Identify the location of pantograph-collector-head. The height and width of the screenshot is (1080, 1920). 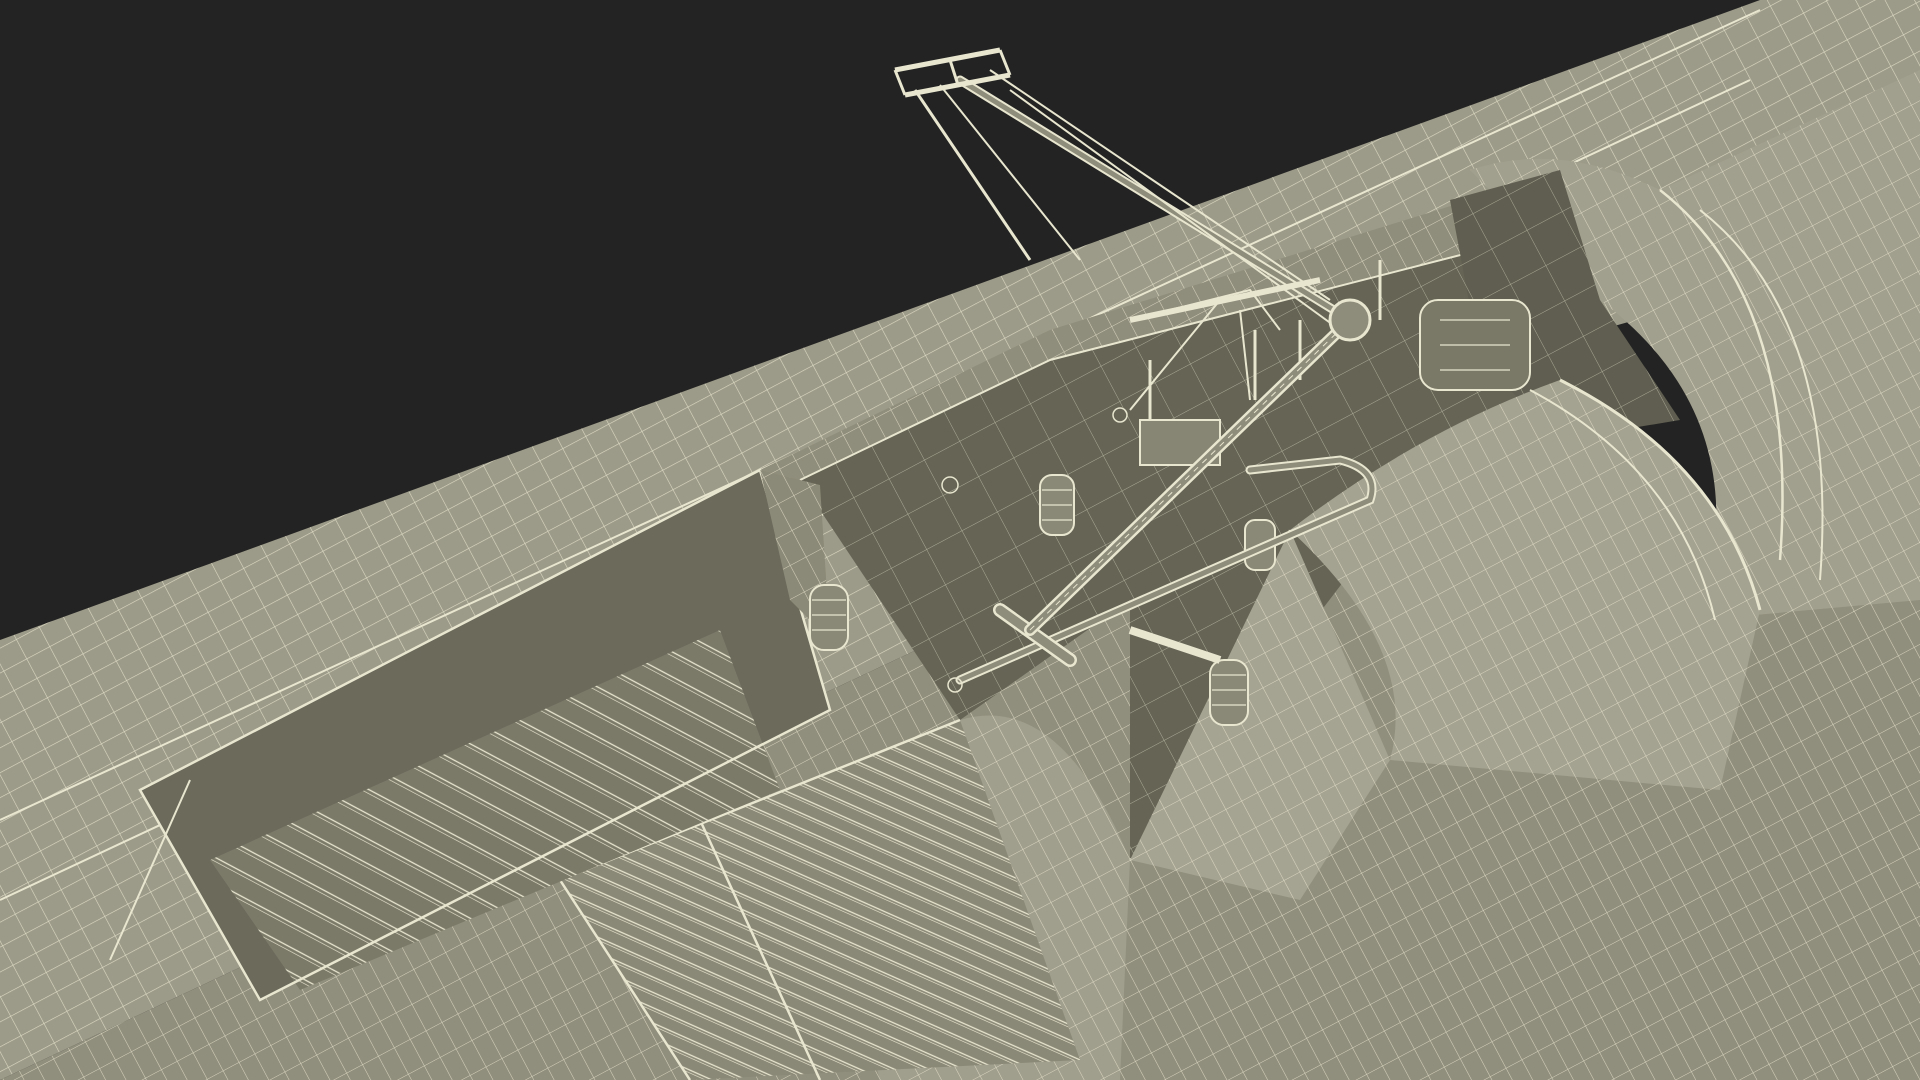
(987, 154).